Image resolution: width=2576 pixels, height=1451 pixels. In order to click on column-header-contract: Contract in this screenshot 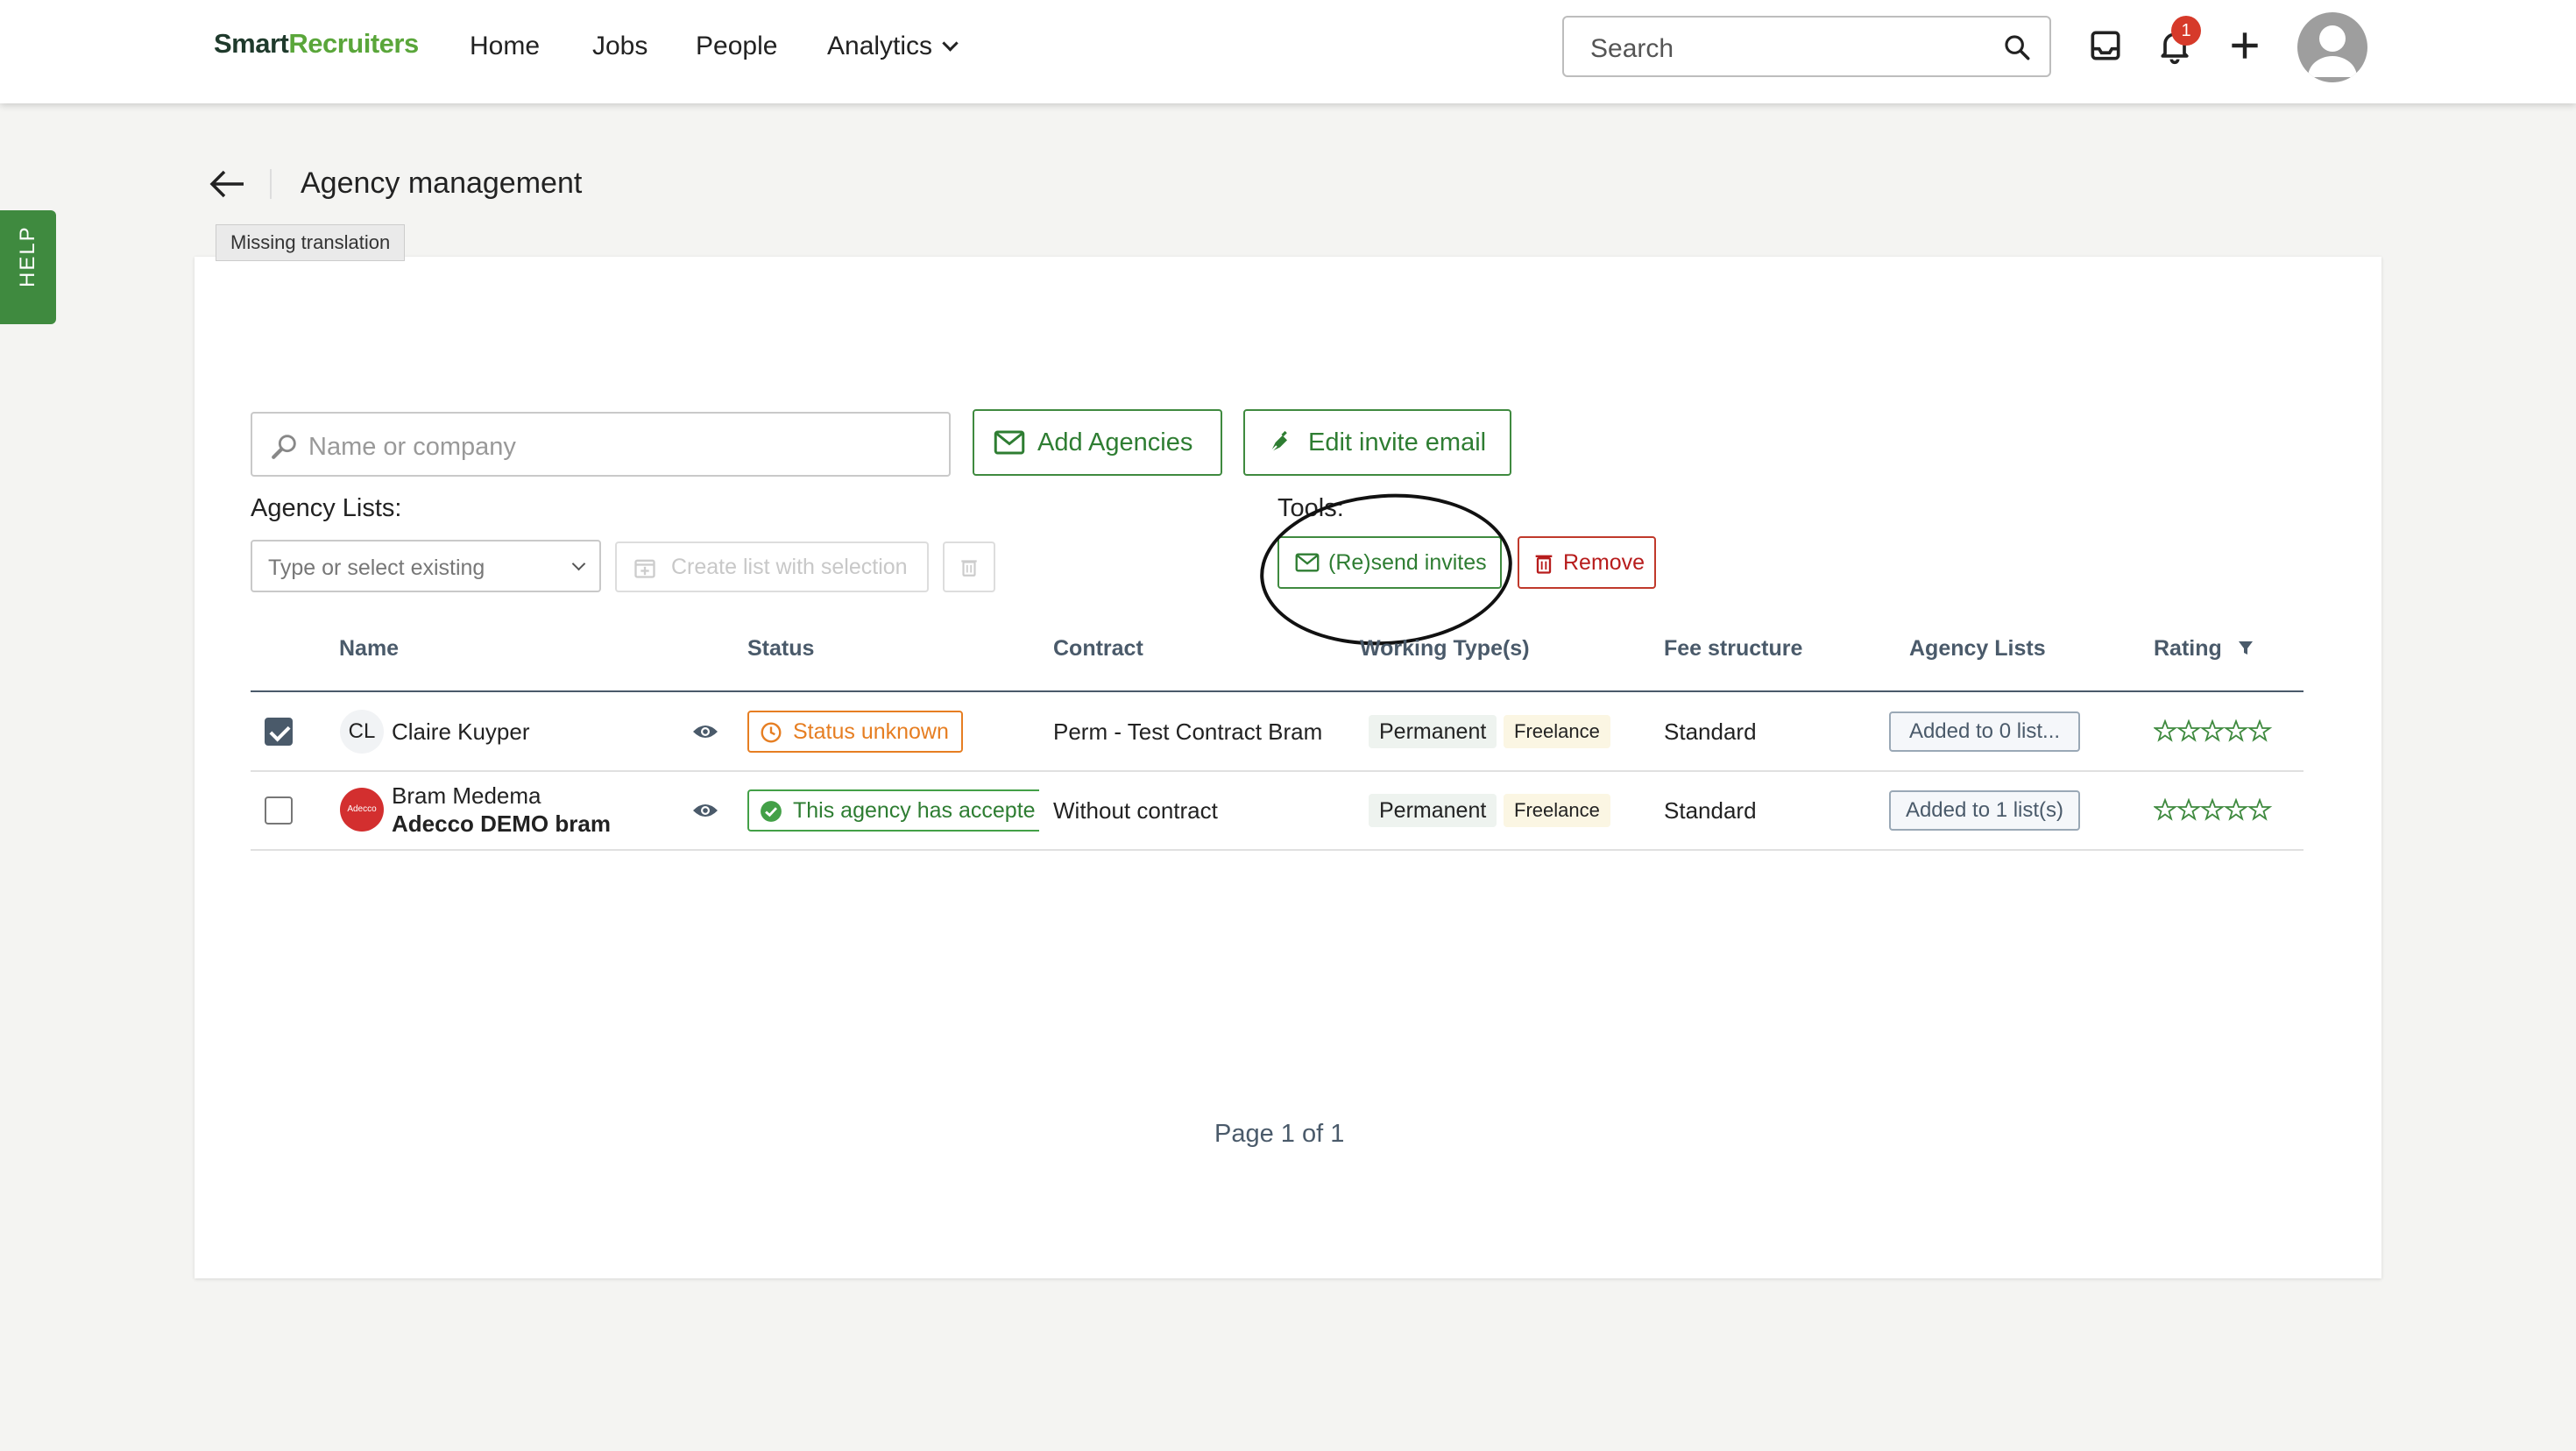, I will do `click(1098, 649)`.